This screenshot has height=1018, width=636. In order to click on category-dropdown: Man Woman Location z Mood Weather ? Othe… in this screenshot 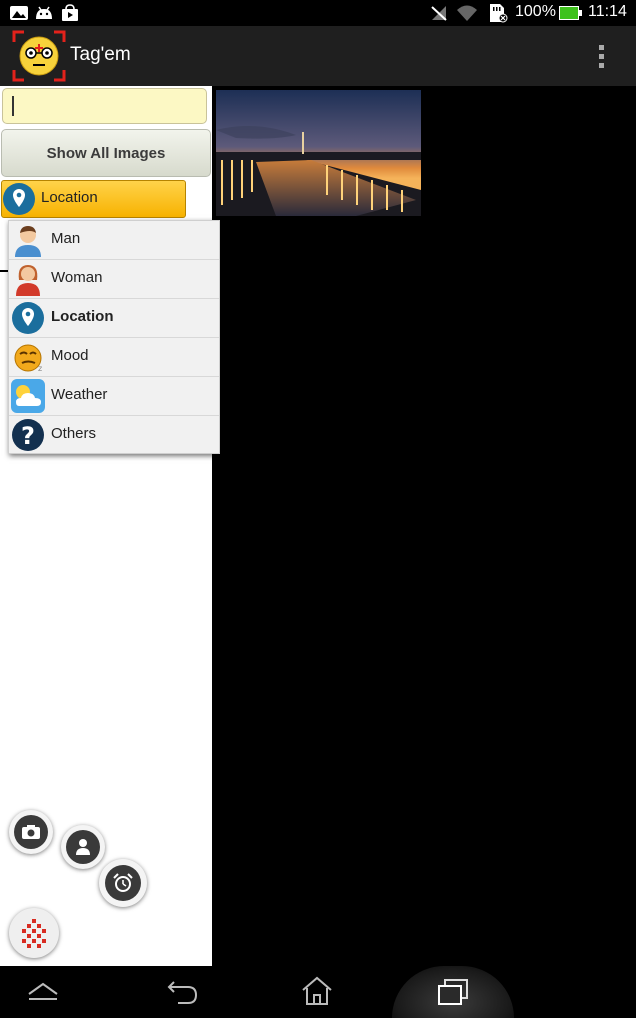, I will do `click(114, 337)`.